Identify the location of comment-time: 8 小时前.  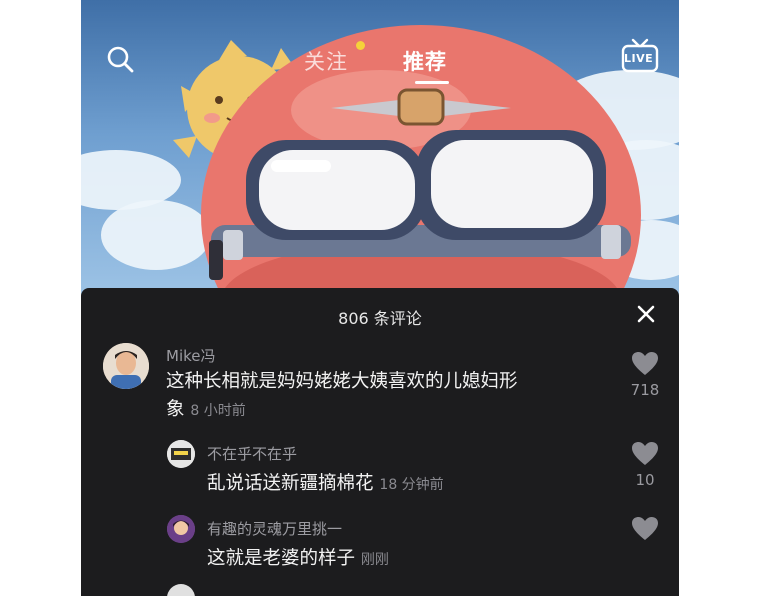
(218, 411).